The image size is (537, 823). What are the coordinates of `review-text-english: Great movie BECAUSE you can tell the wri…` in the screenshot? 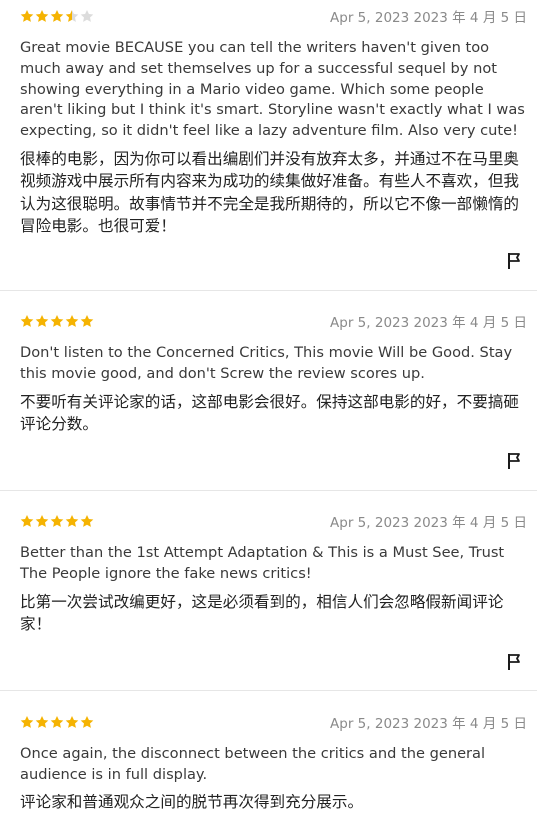 It's located at (272, 89).